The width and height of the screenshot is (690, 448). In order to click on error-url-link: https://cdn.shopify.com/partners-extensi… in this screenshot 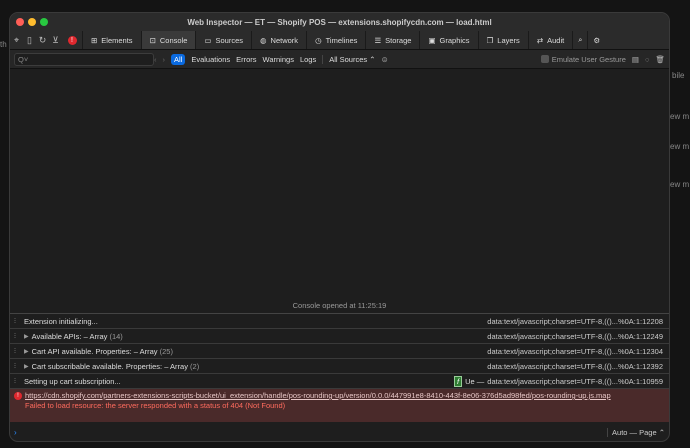, I will do `click(318, 395)`.